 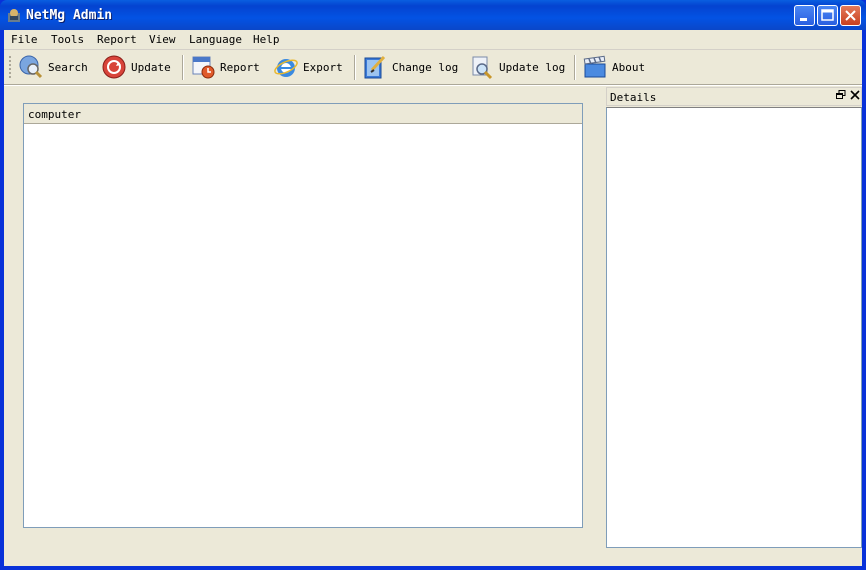 I want to click on column-header-computer: computer, so click(x=303, y=114).